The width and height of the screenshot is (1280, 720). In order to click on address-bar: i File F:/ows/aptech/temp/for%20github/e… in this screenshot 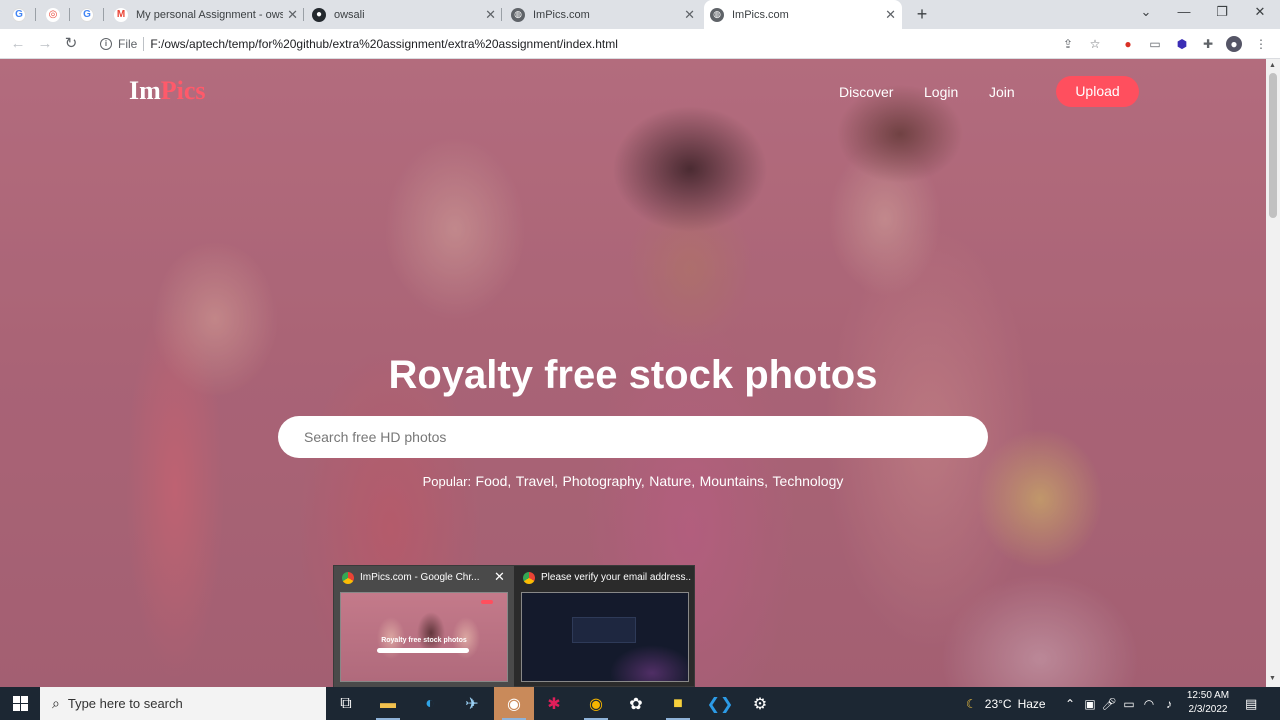, I will do `click(602, 44)`.